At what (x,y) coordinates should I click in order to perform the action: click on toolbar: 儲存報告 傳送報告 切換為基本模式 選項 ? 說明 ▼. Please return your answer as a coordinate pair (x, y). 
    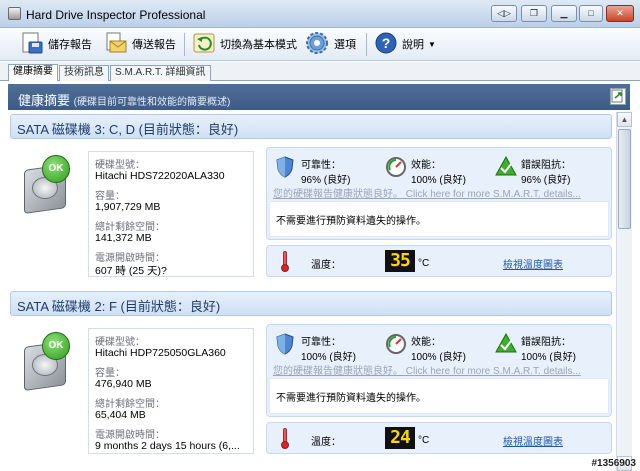
    Looking at the image, I should click on (320, 44).